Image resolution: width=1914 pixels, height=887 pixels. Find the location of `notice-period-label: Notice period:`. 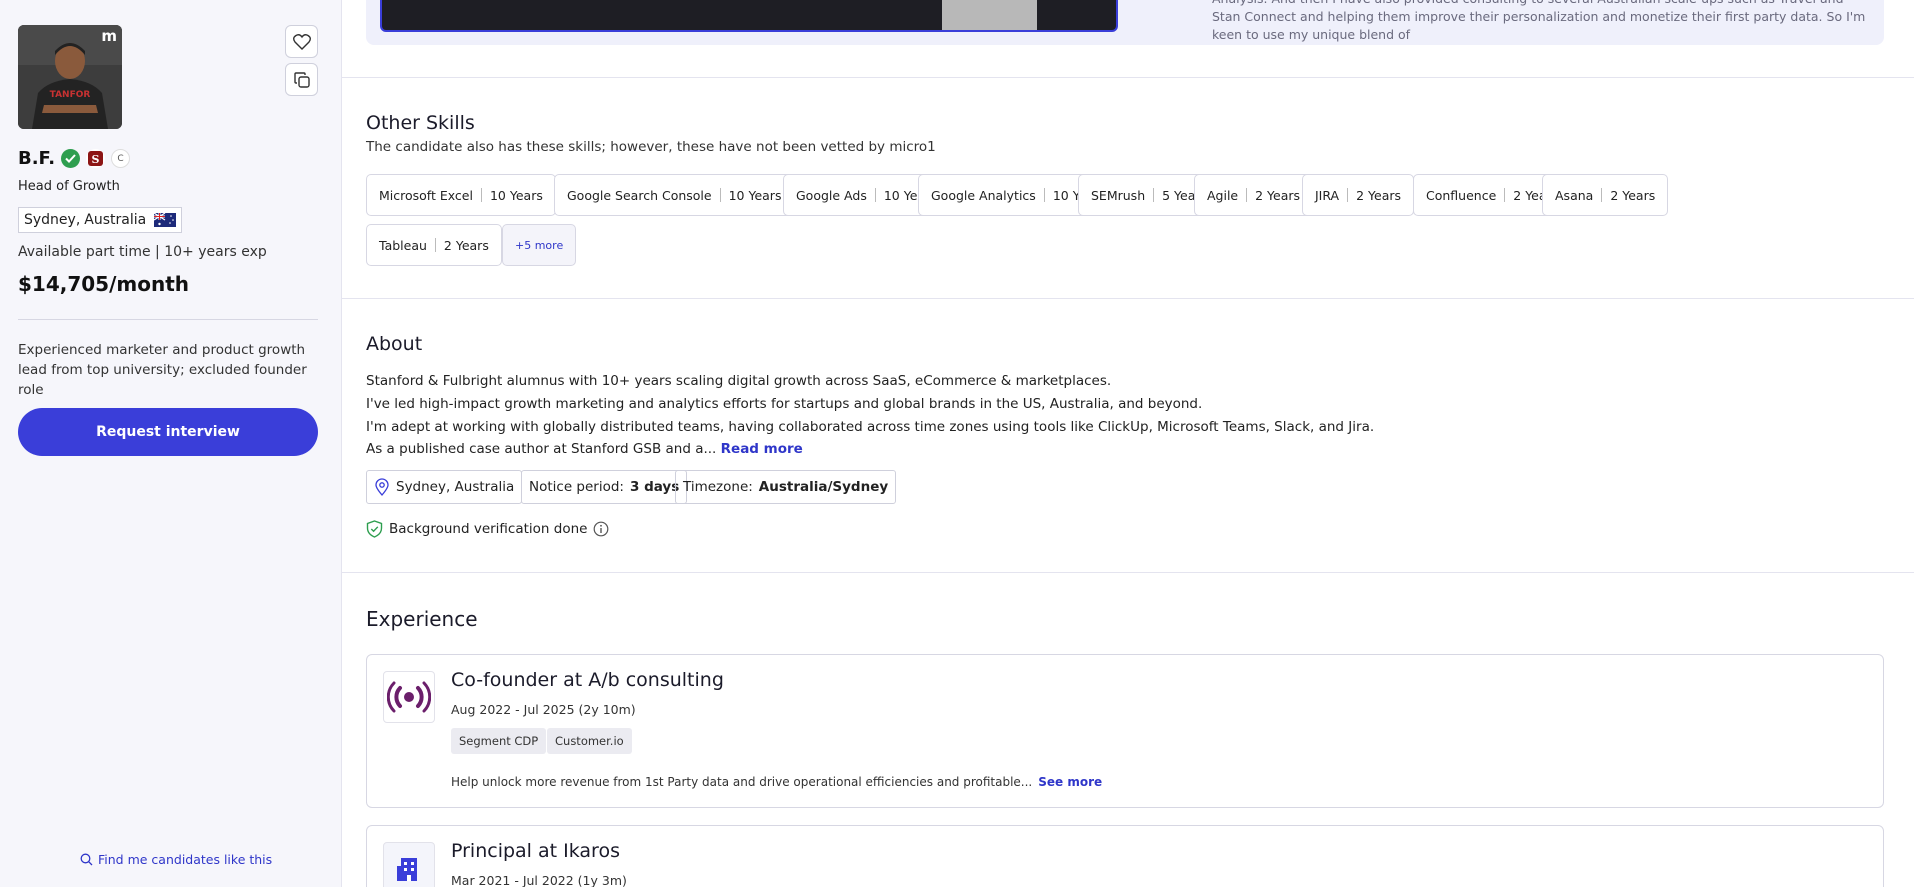

notice-period-label: Notice period: is located at coordinates (576, 487).